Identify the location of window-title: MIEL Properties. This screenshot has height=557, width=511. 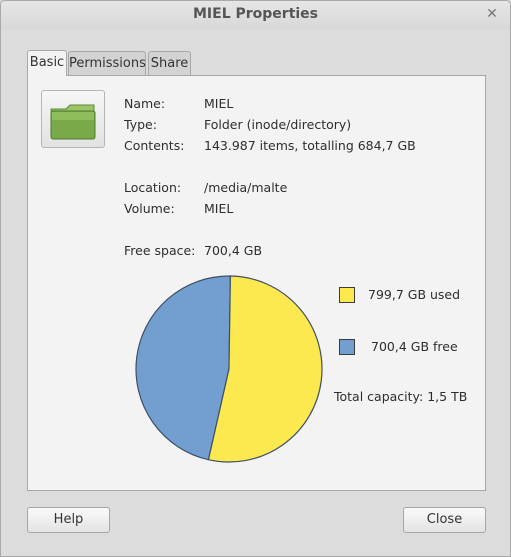
(255, 14).